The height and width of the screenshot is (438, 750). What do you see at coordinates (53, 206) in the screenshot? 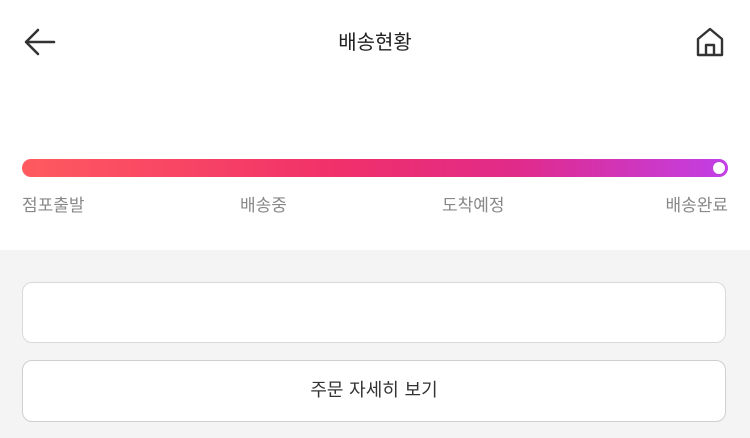
I see `step-store-departure: 점포출발` at bounding box center [53, 206].